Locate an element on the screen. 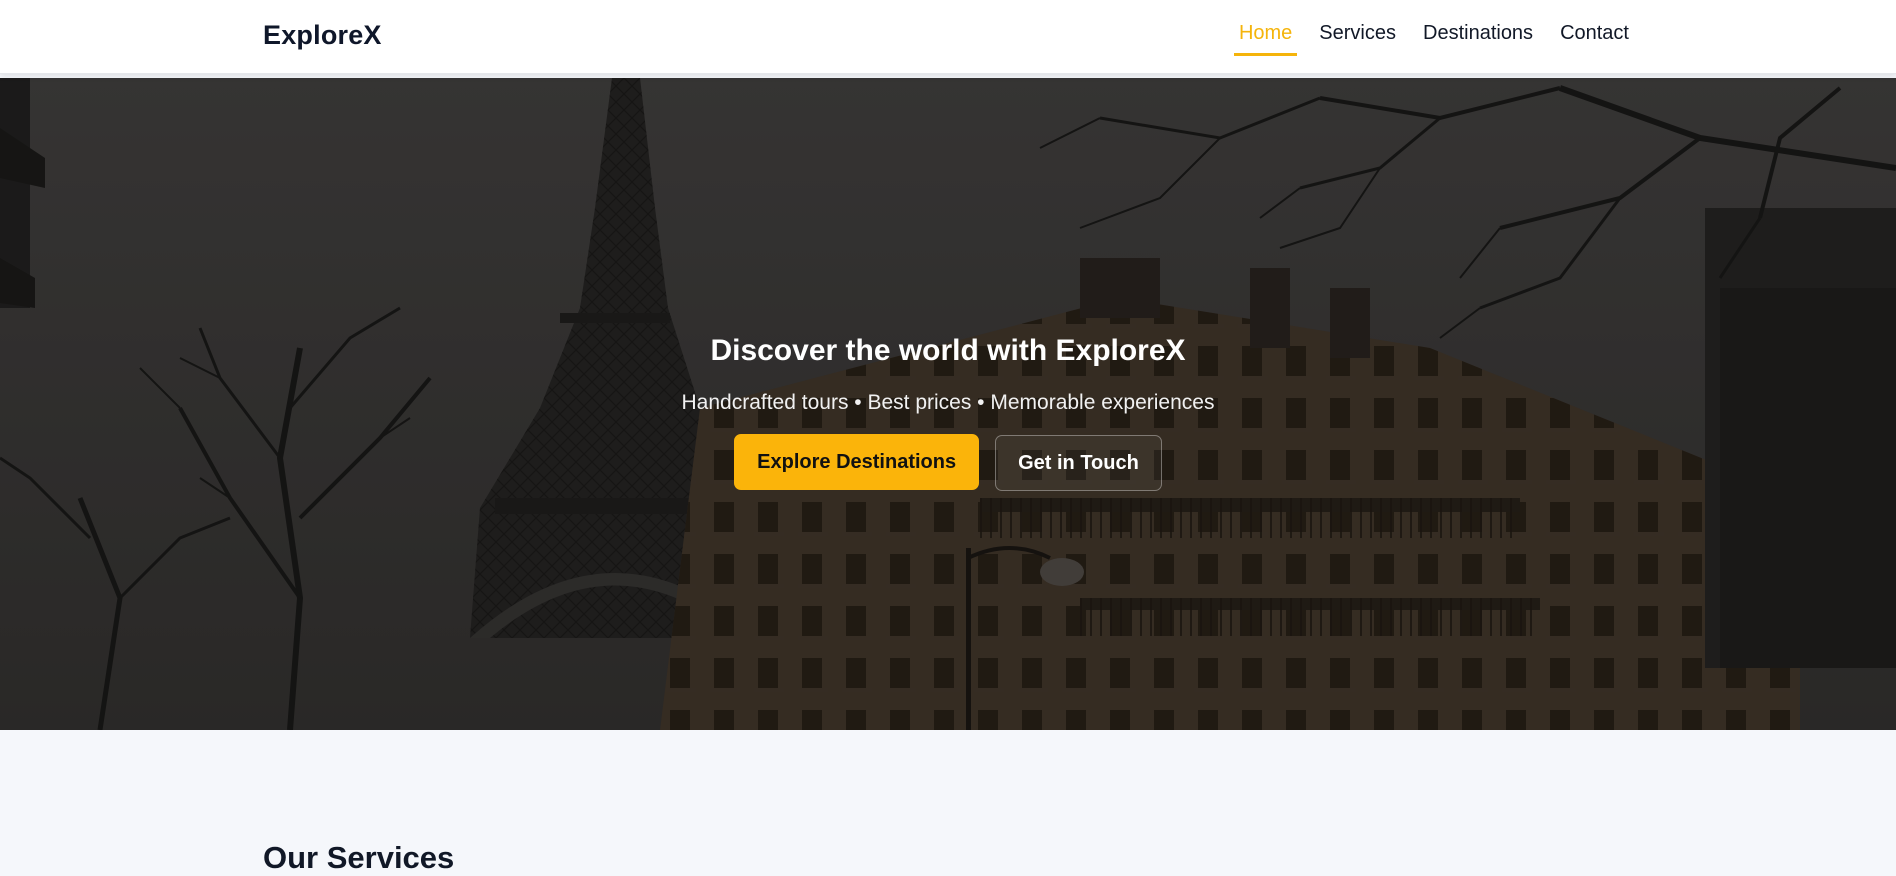  services-title: Our Services is located at coordinates (359, 857).